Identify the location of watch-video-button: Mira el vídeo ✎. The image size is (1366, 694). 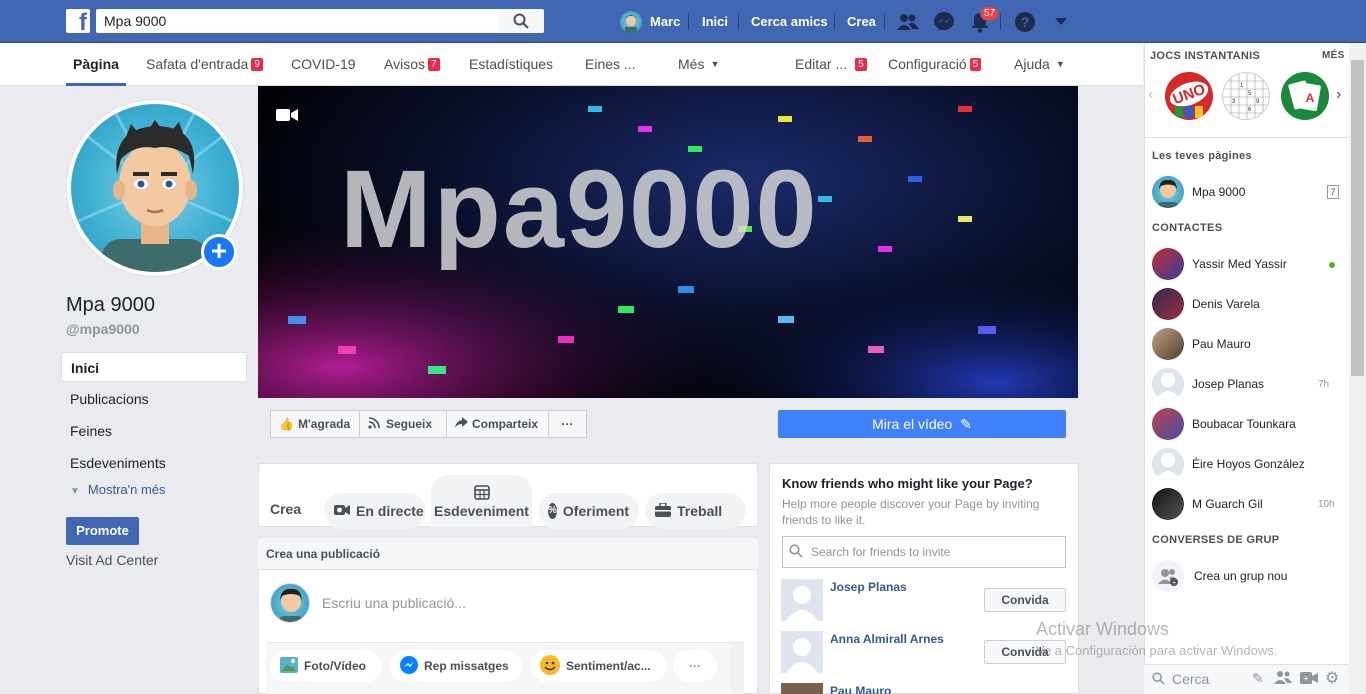
(922, 424).